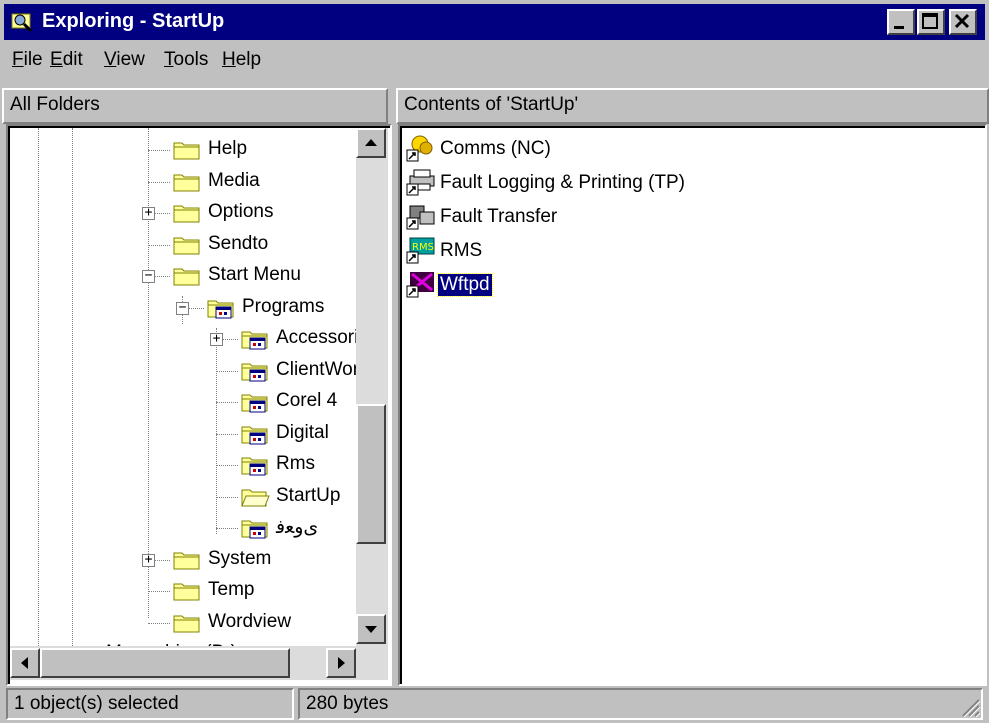 This screenshot has height=723, width=989. I want to click on tree-item-label: Temp, so click(231, 589).